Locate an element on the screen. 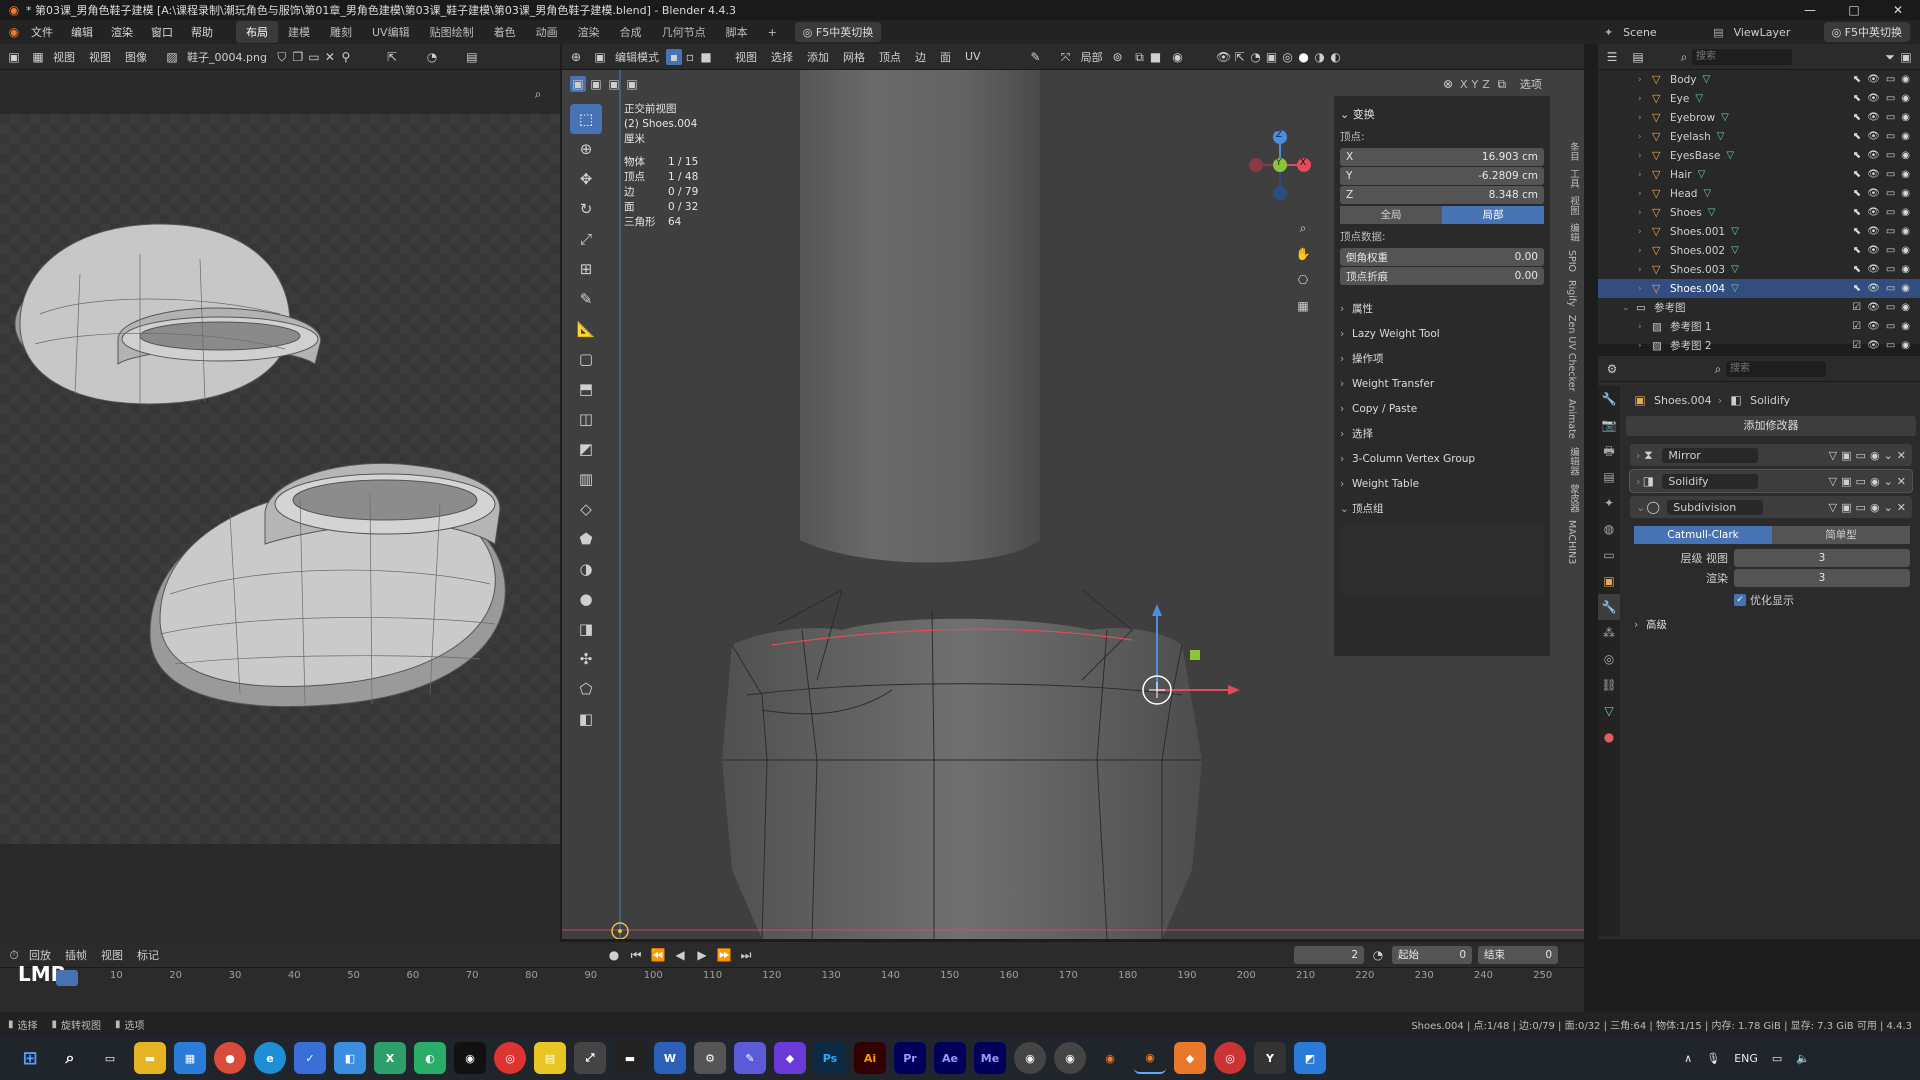 Image resolution: width=1920 pixels, height=1080 pixels. open-folder-icon: ▭ is located at coordinates (314, 57).